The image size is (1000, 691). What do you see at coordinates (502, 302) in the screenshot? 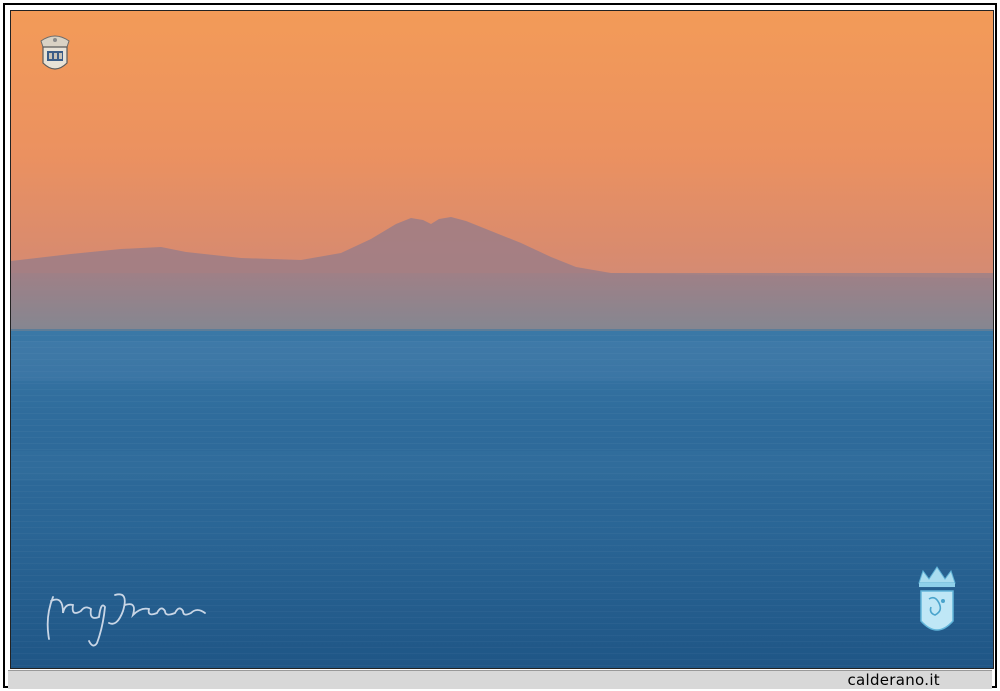
I see `haze-band` at bounding box center [502, 302].